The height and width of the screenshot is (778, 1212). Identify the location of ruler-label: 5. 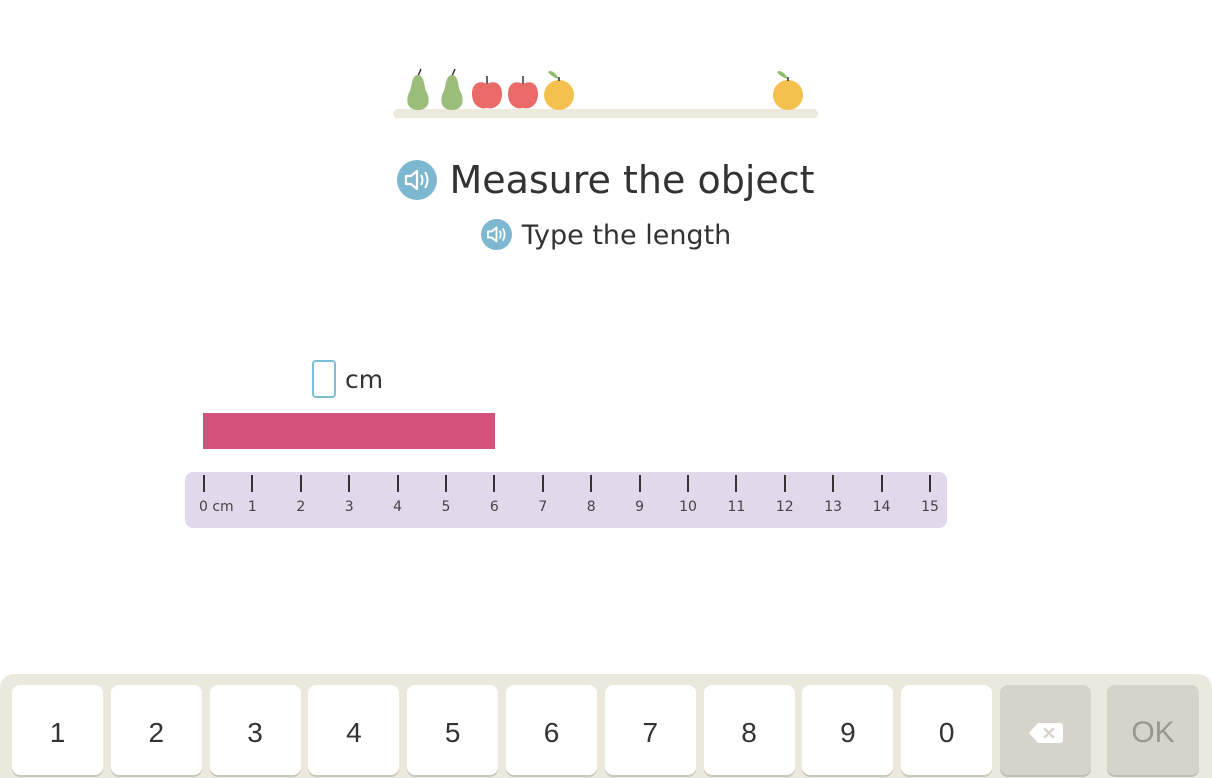
(446, 507).